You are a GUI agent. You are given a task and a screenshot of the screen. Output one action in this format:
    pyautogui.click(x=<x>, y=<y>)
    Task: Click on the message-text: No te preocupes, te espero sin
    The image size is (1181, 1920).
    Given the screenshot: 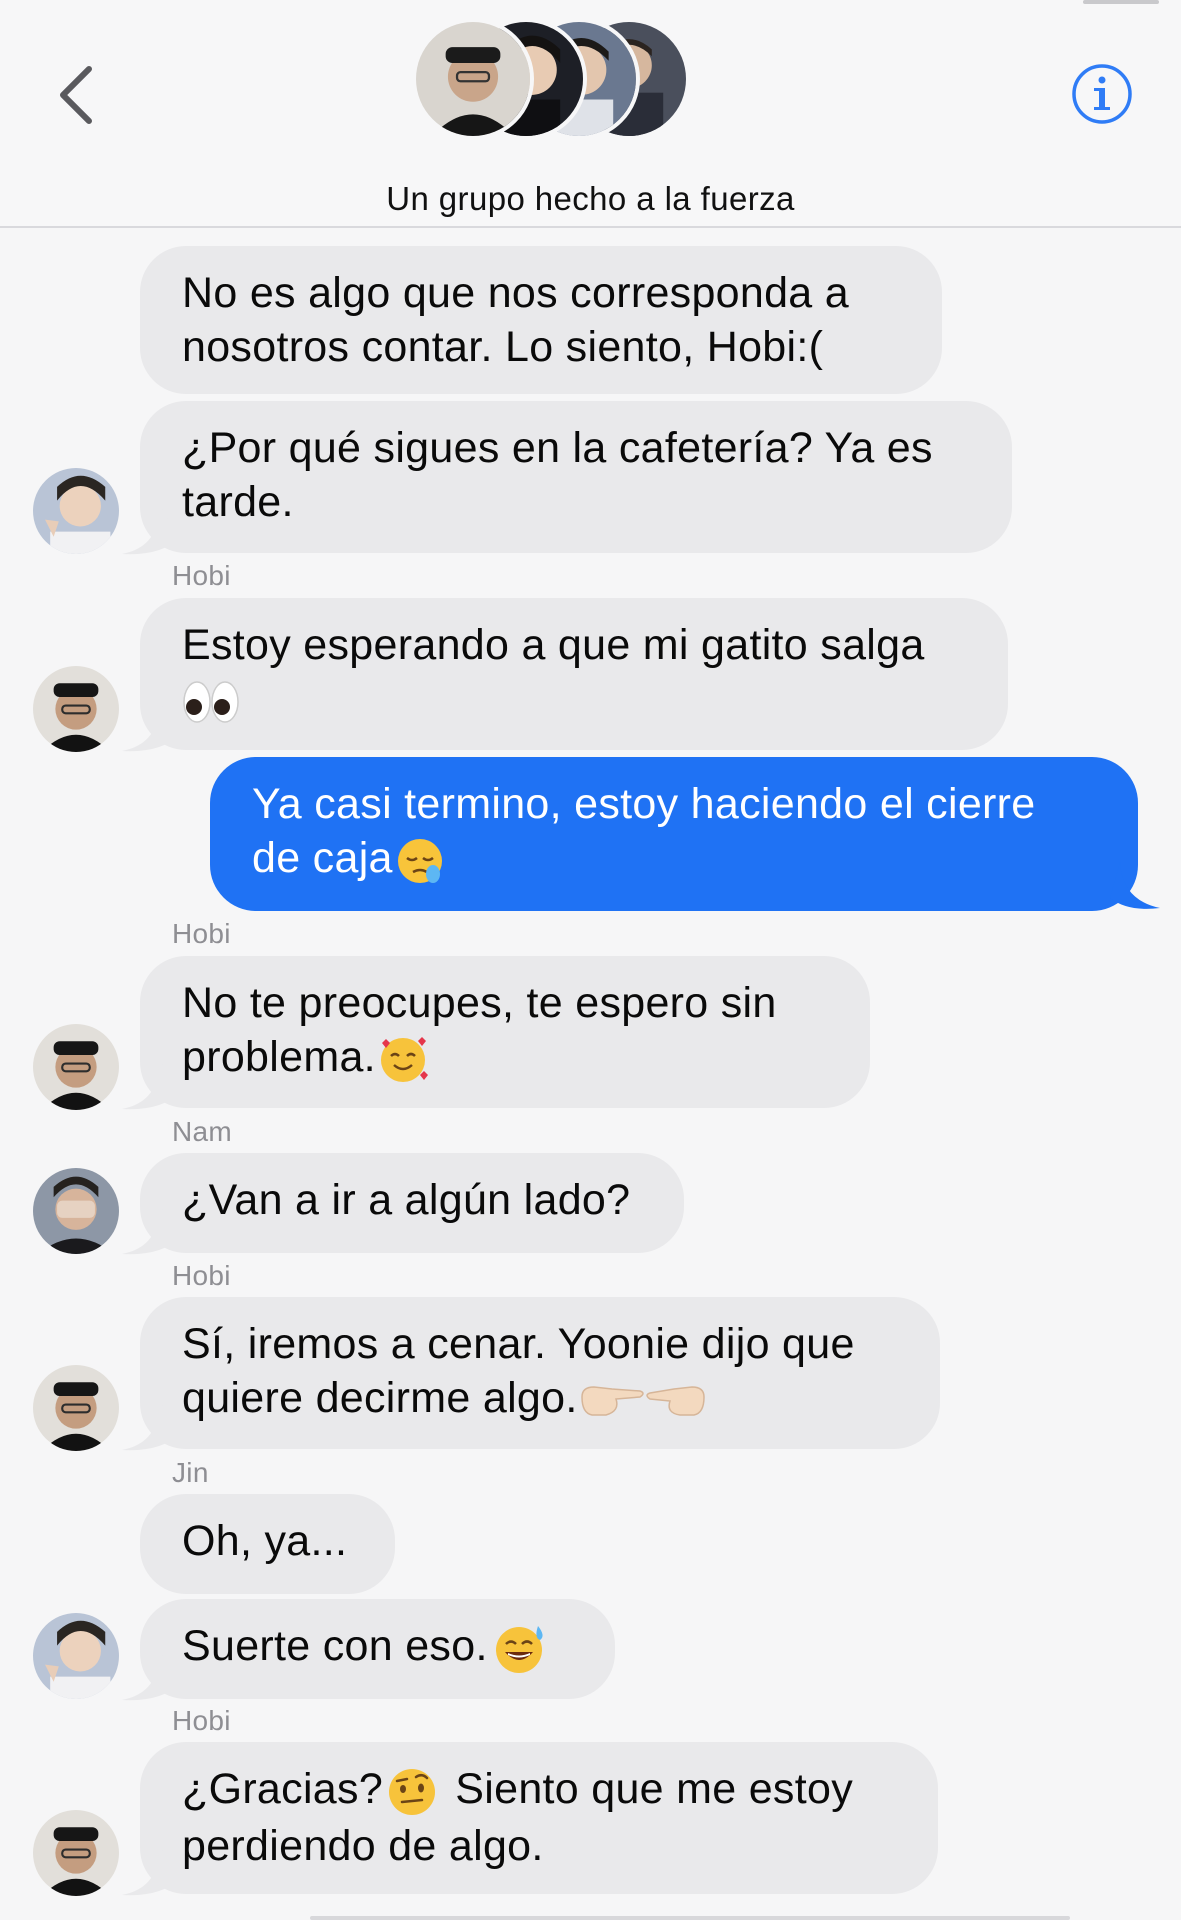 What is the action you would take?
    pyautogui.click(x=479, y=1003)
    